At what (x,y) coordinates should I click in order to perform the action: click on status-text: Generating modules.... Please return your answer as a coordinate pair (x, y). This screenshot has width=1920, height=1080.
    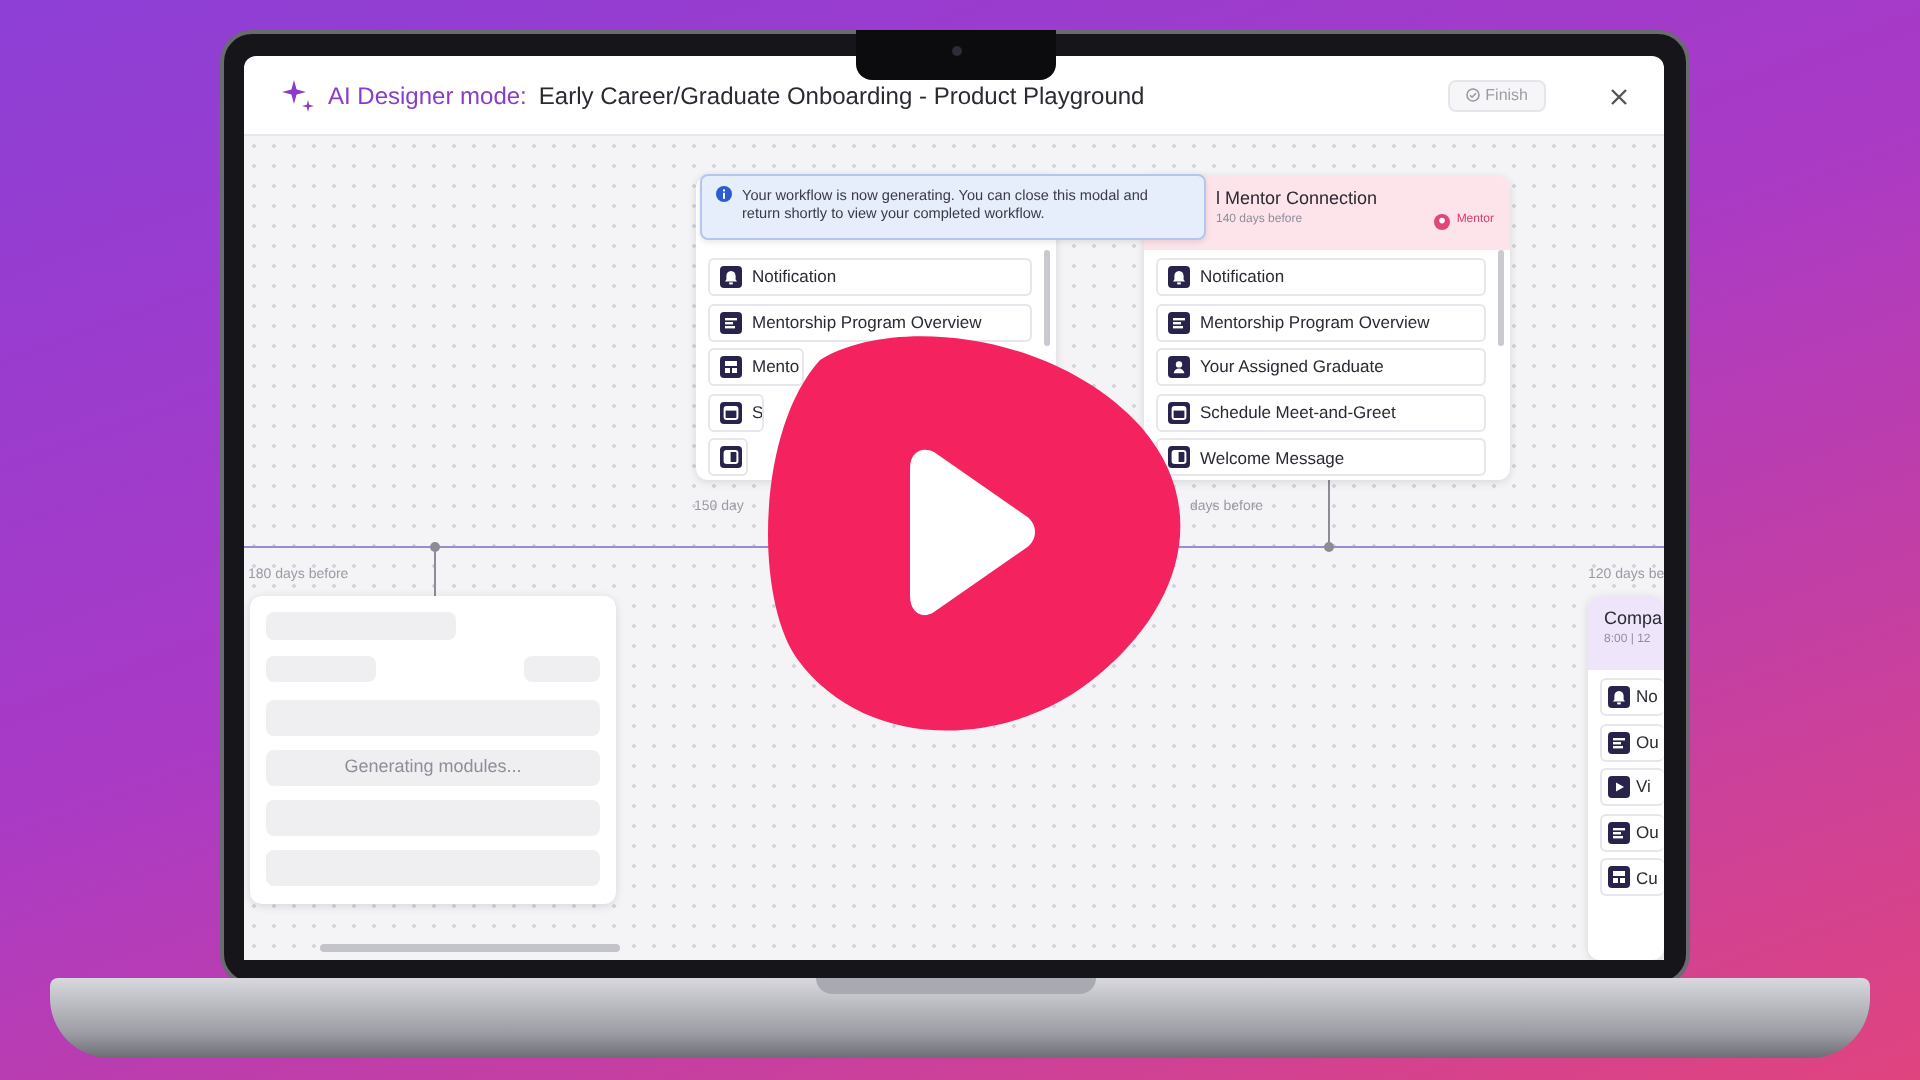
    Looking at the image, I should click on (433, 768).